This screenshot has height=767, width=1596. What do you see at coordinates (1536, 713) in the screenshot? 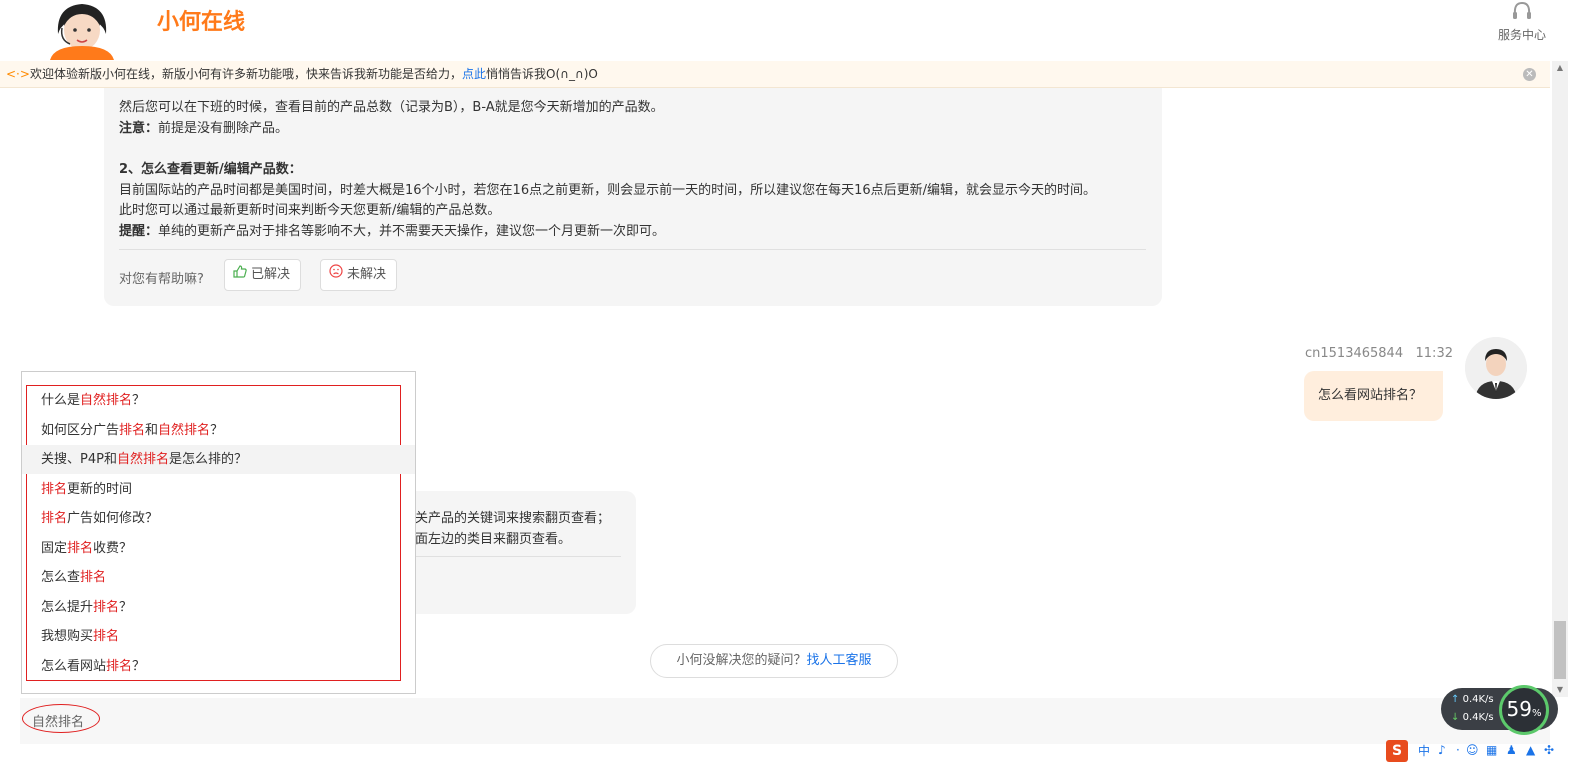
I see `gauge-unit: %` at bounding box center [1536, 713].